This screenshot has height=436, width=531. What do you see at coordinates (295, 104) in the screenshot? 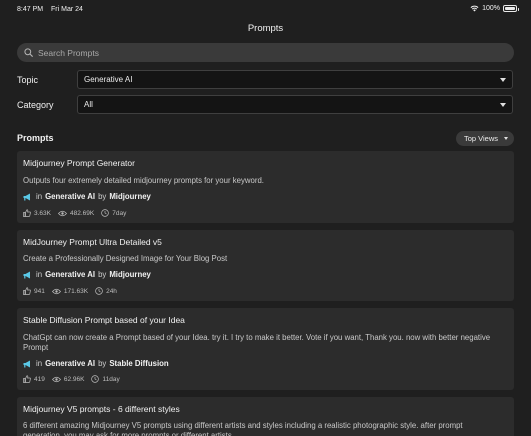
I see `category-select: All` at bounding box center [295, 104].